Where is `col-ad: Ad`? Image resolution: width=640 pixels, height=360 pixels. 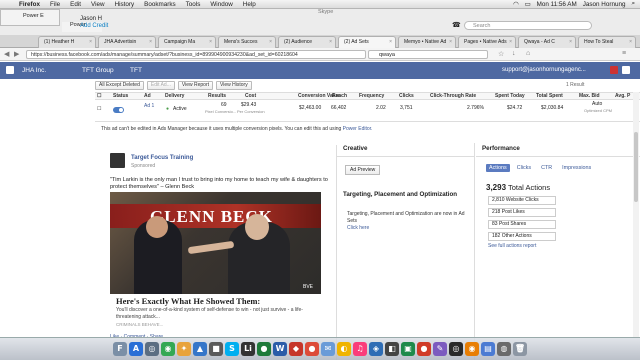 col-ad: Ad is located at coordinates (147, 96).